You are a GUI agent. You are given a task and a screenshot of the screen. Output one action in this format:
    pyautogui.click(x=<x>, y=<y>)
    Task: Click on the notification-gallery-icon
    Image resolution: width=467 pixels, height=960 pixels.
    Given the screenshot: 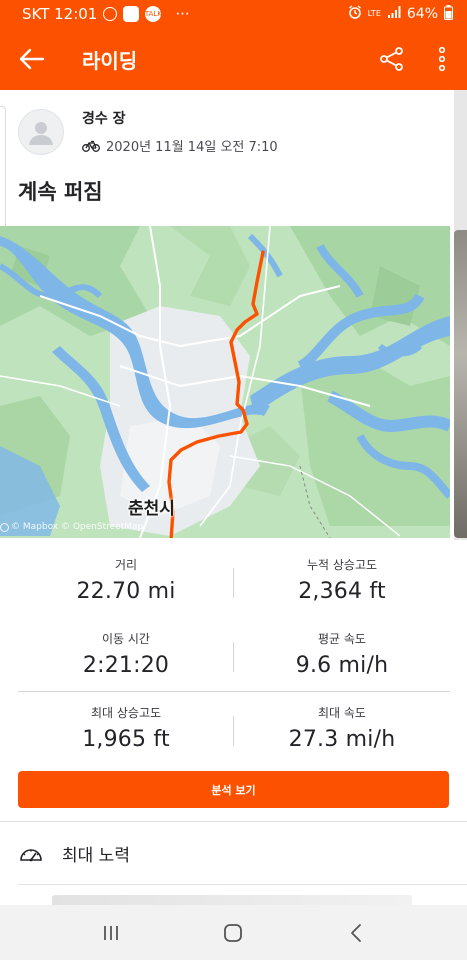 What is the action you would take?
    pyautogui.click(x=131, y=14)
    